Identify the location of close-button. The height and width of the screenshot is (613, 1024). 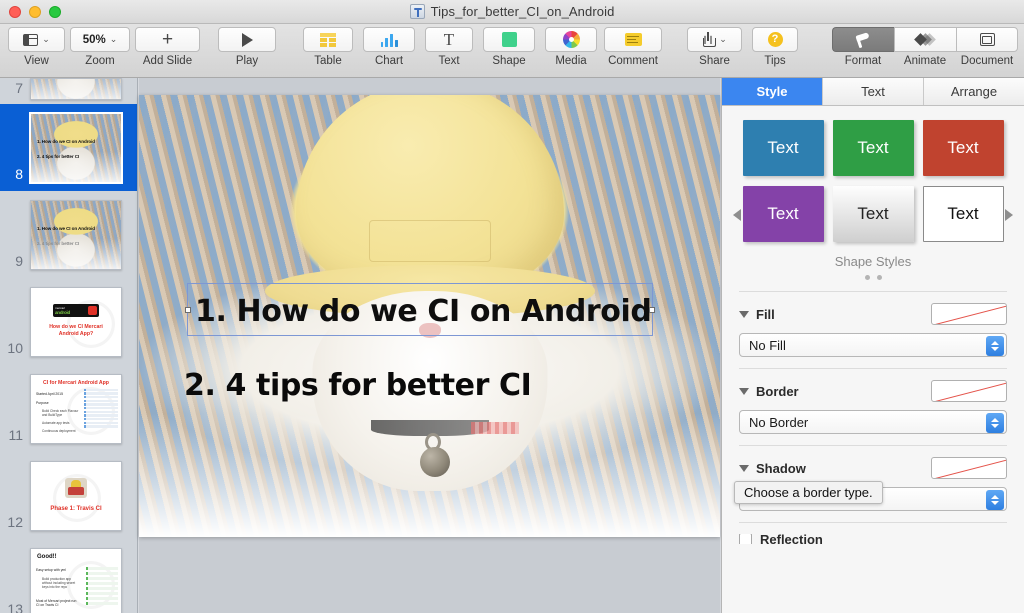
(15, 12).